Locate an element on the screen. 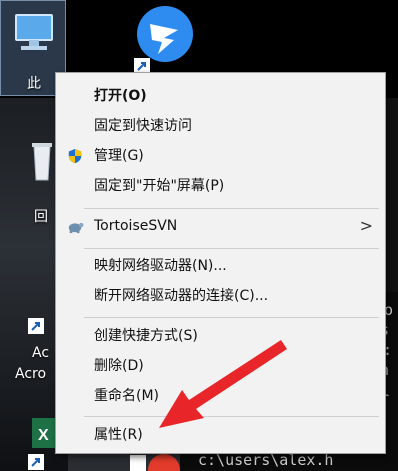  red-arrow-annotation is located at coordinates (223, 384).